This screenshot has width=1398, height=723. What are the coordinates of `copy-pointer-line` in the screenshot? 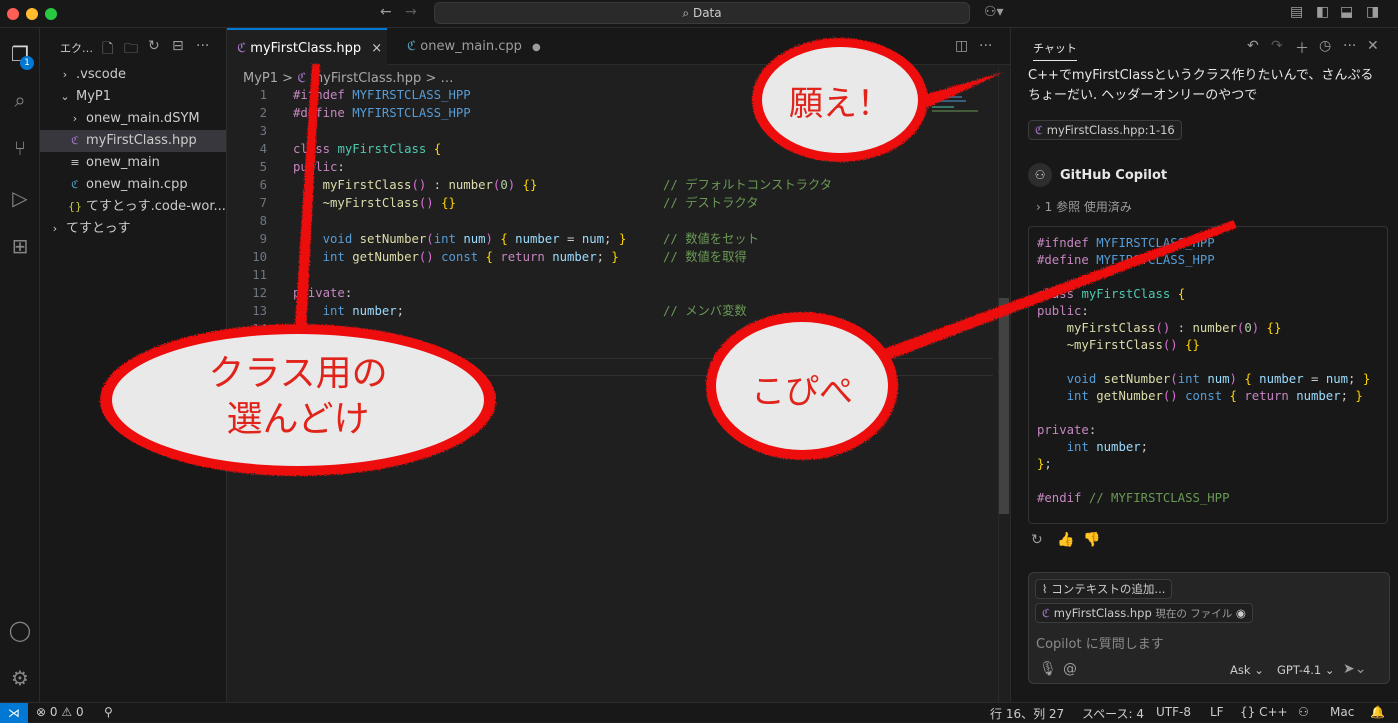 It's located at (1034, 300).